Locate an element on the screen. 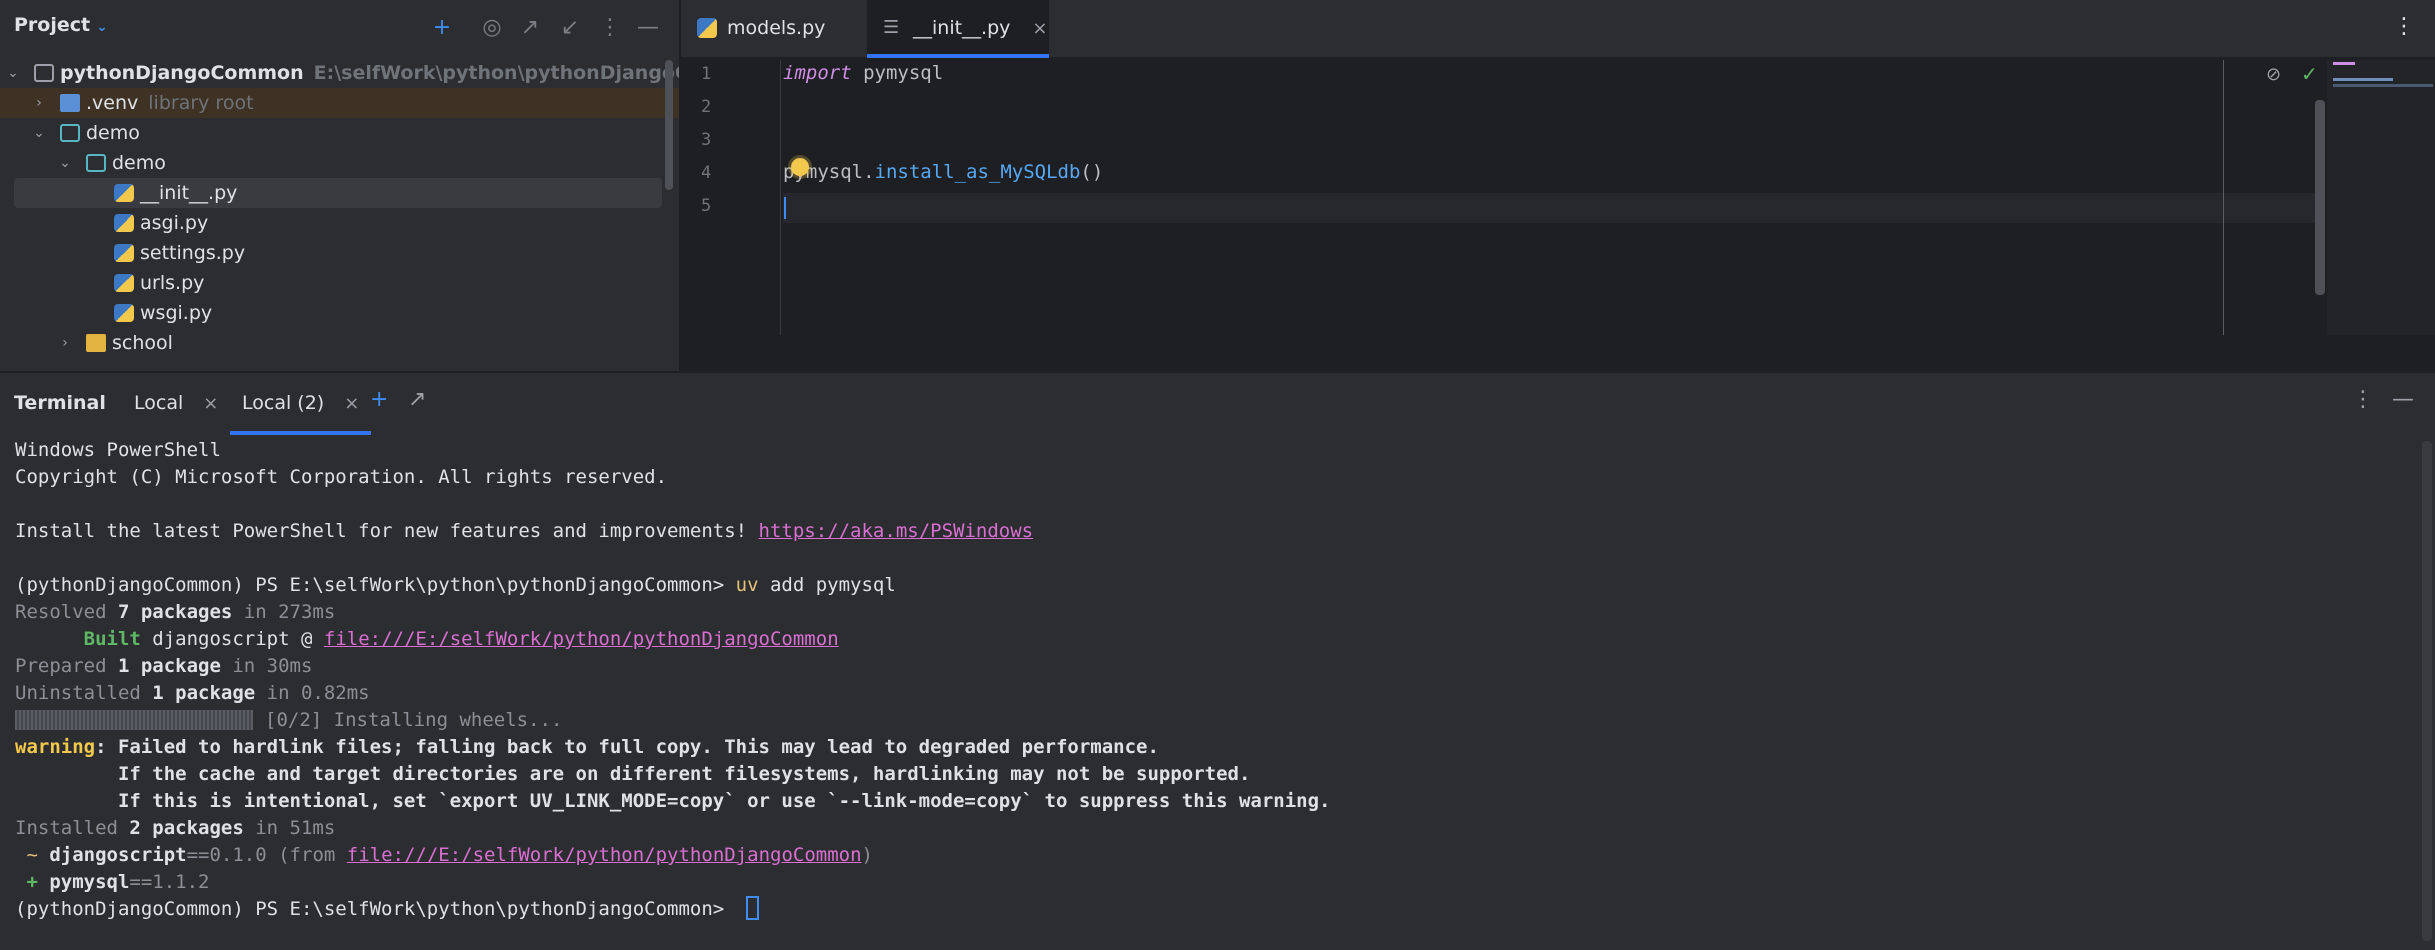 This screenshot has height=950, width=2435. tab-terminal-local-2: Local (2) × is located at coordinates (301, 404).